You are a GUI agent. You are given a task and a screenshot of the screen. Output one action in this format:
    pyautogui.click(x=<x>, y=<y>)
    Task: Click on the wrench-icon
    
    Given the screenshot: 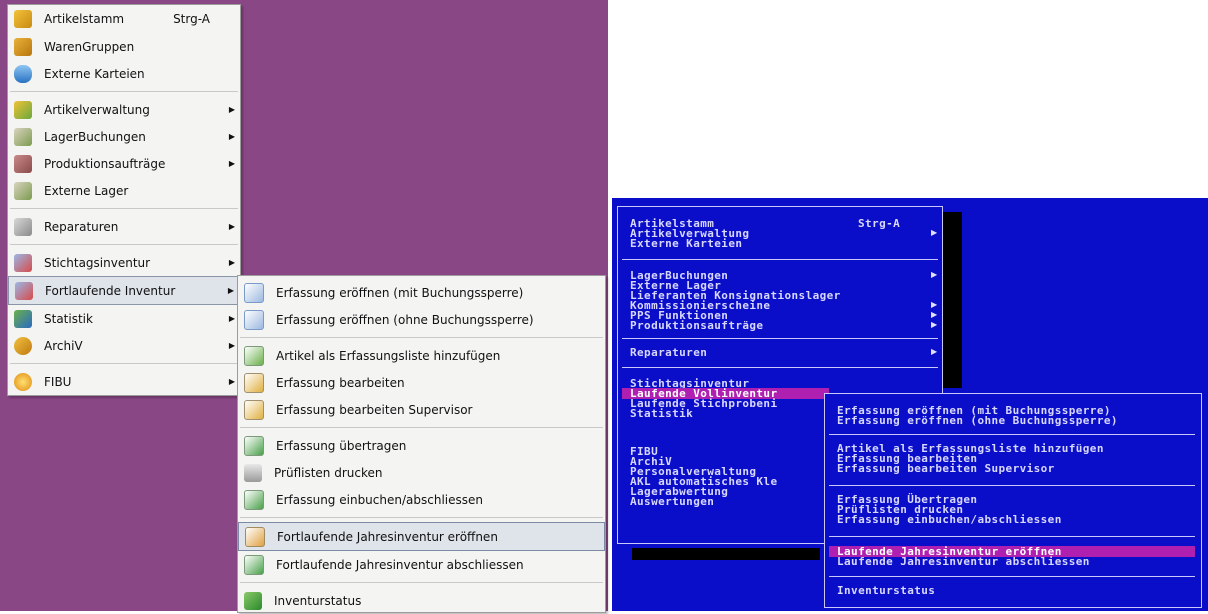 What is the action you would take?
    pyautogui.click(x=23, y=226)
    